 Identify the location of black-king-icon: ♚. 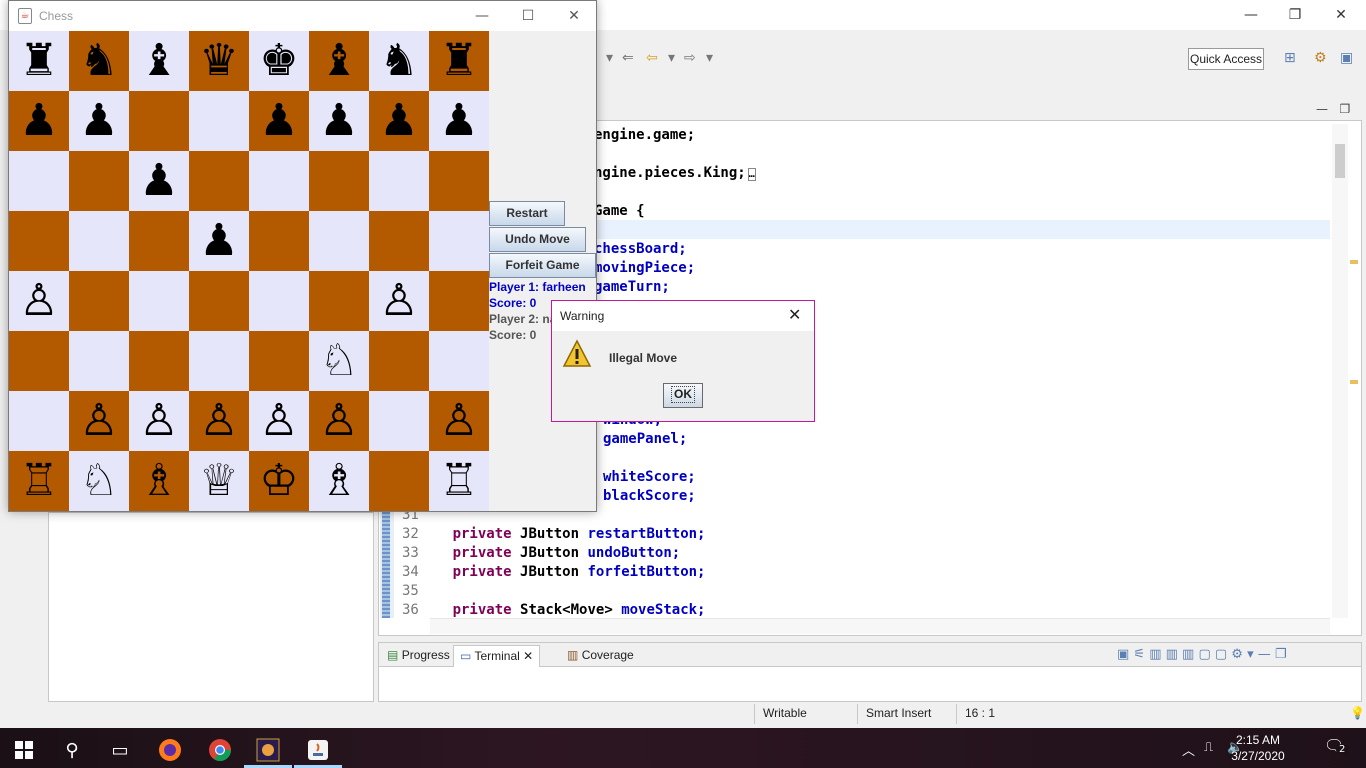
(278, 61).